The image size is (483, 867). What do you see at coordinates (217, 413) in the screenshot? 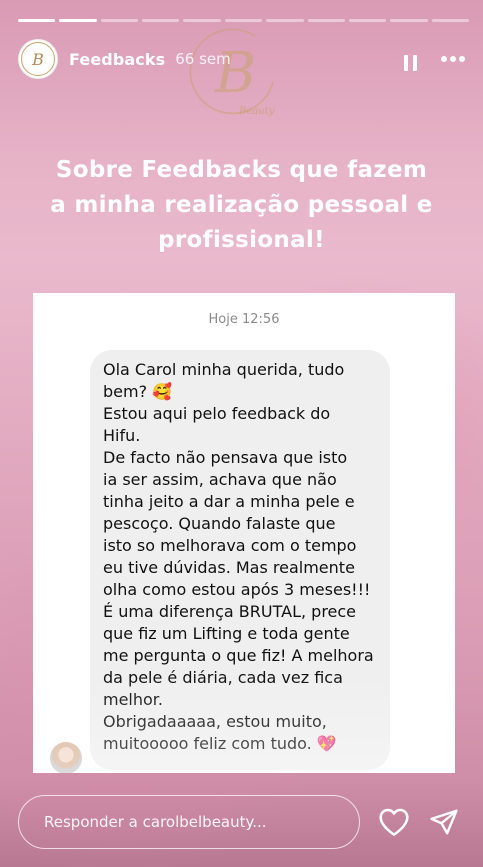
I see `message-line: Estou aqui pelo feedback do` at bounding box center [217, 413].